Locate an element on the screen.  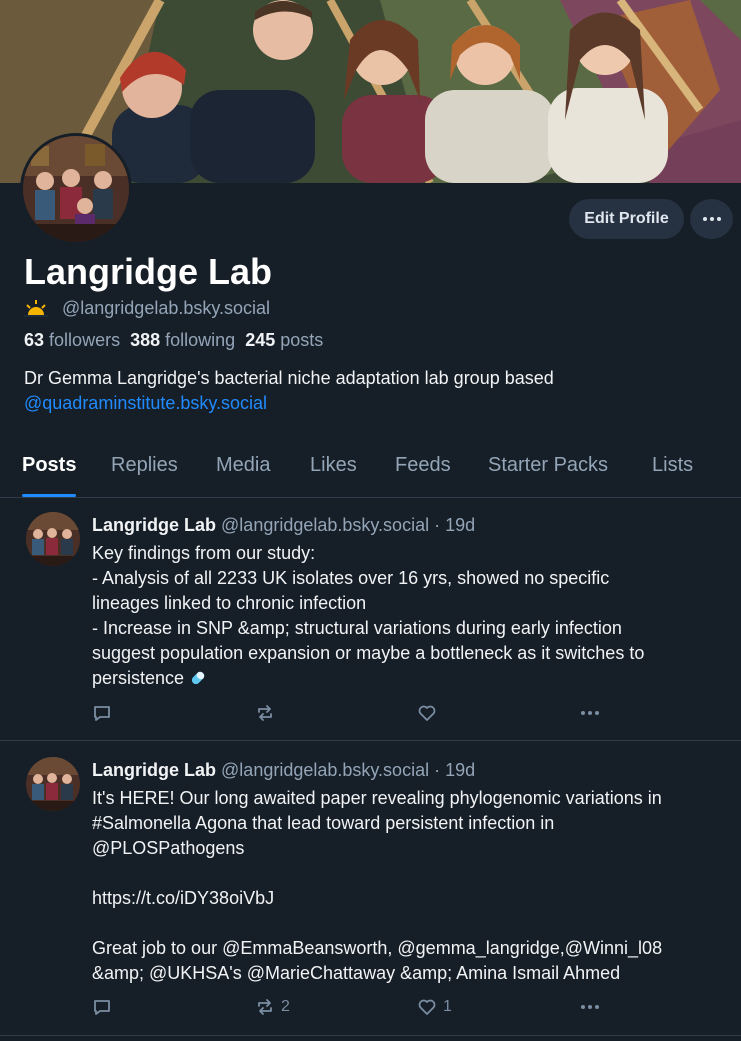
post-text-line: Key findings from our study: is located at coordinates (204, 553).